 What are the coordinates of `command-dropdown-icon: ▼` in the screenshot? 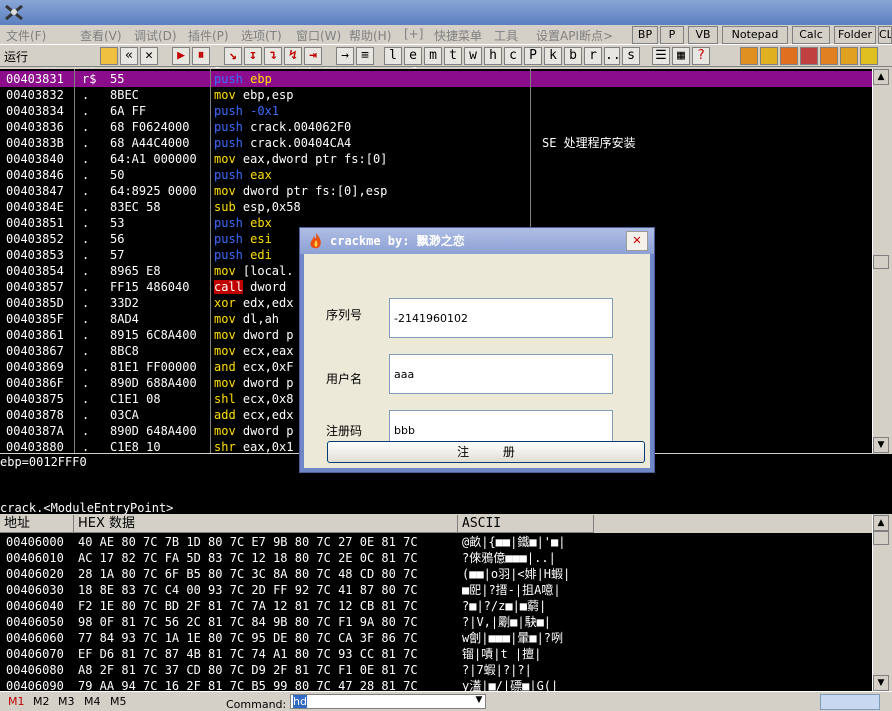 It's located at (479, 701).